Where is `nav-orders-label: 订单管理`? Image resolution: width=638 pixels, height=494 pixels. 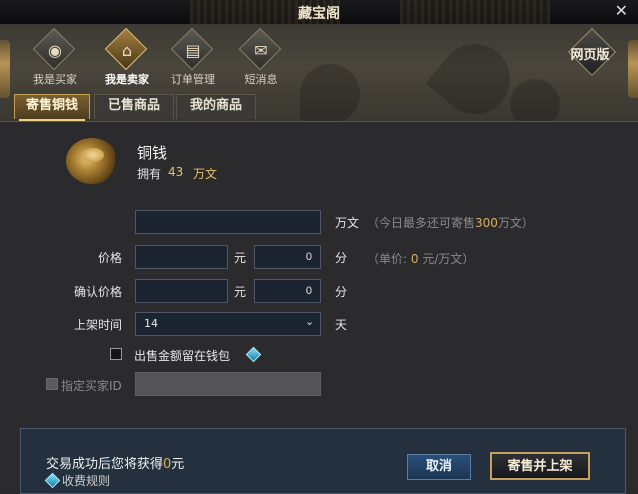 nav-orders-label: 订单管理 is located at coordinates (193, 79).